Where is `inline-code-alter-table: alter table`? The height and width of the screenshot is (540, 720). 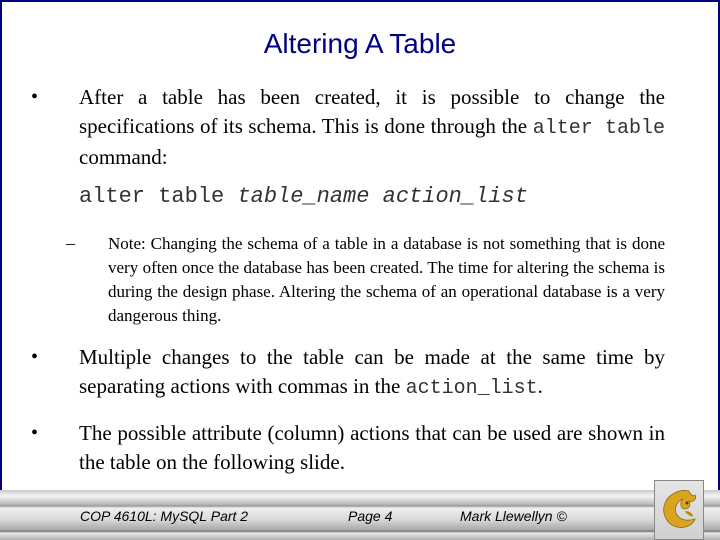
inline-code-alter-table: alter table is located at coordinates (599, 128).